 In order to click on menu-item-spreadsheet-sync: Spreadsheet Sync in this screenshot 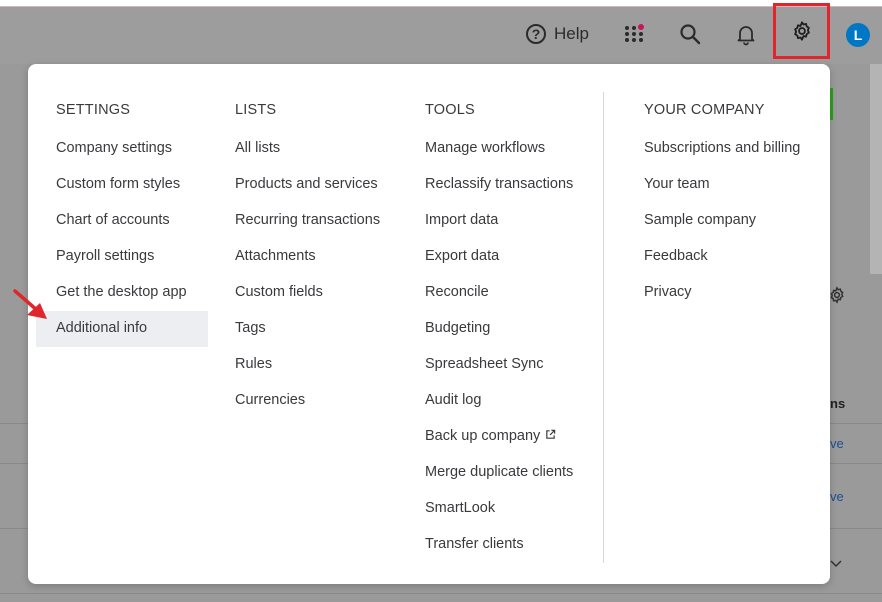, I will do `click(499, 372)`.